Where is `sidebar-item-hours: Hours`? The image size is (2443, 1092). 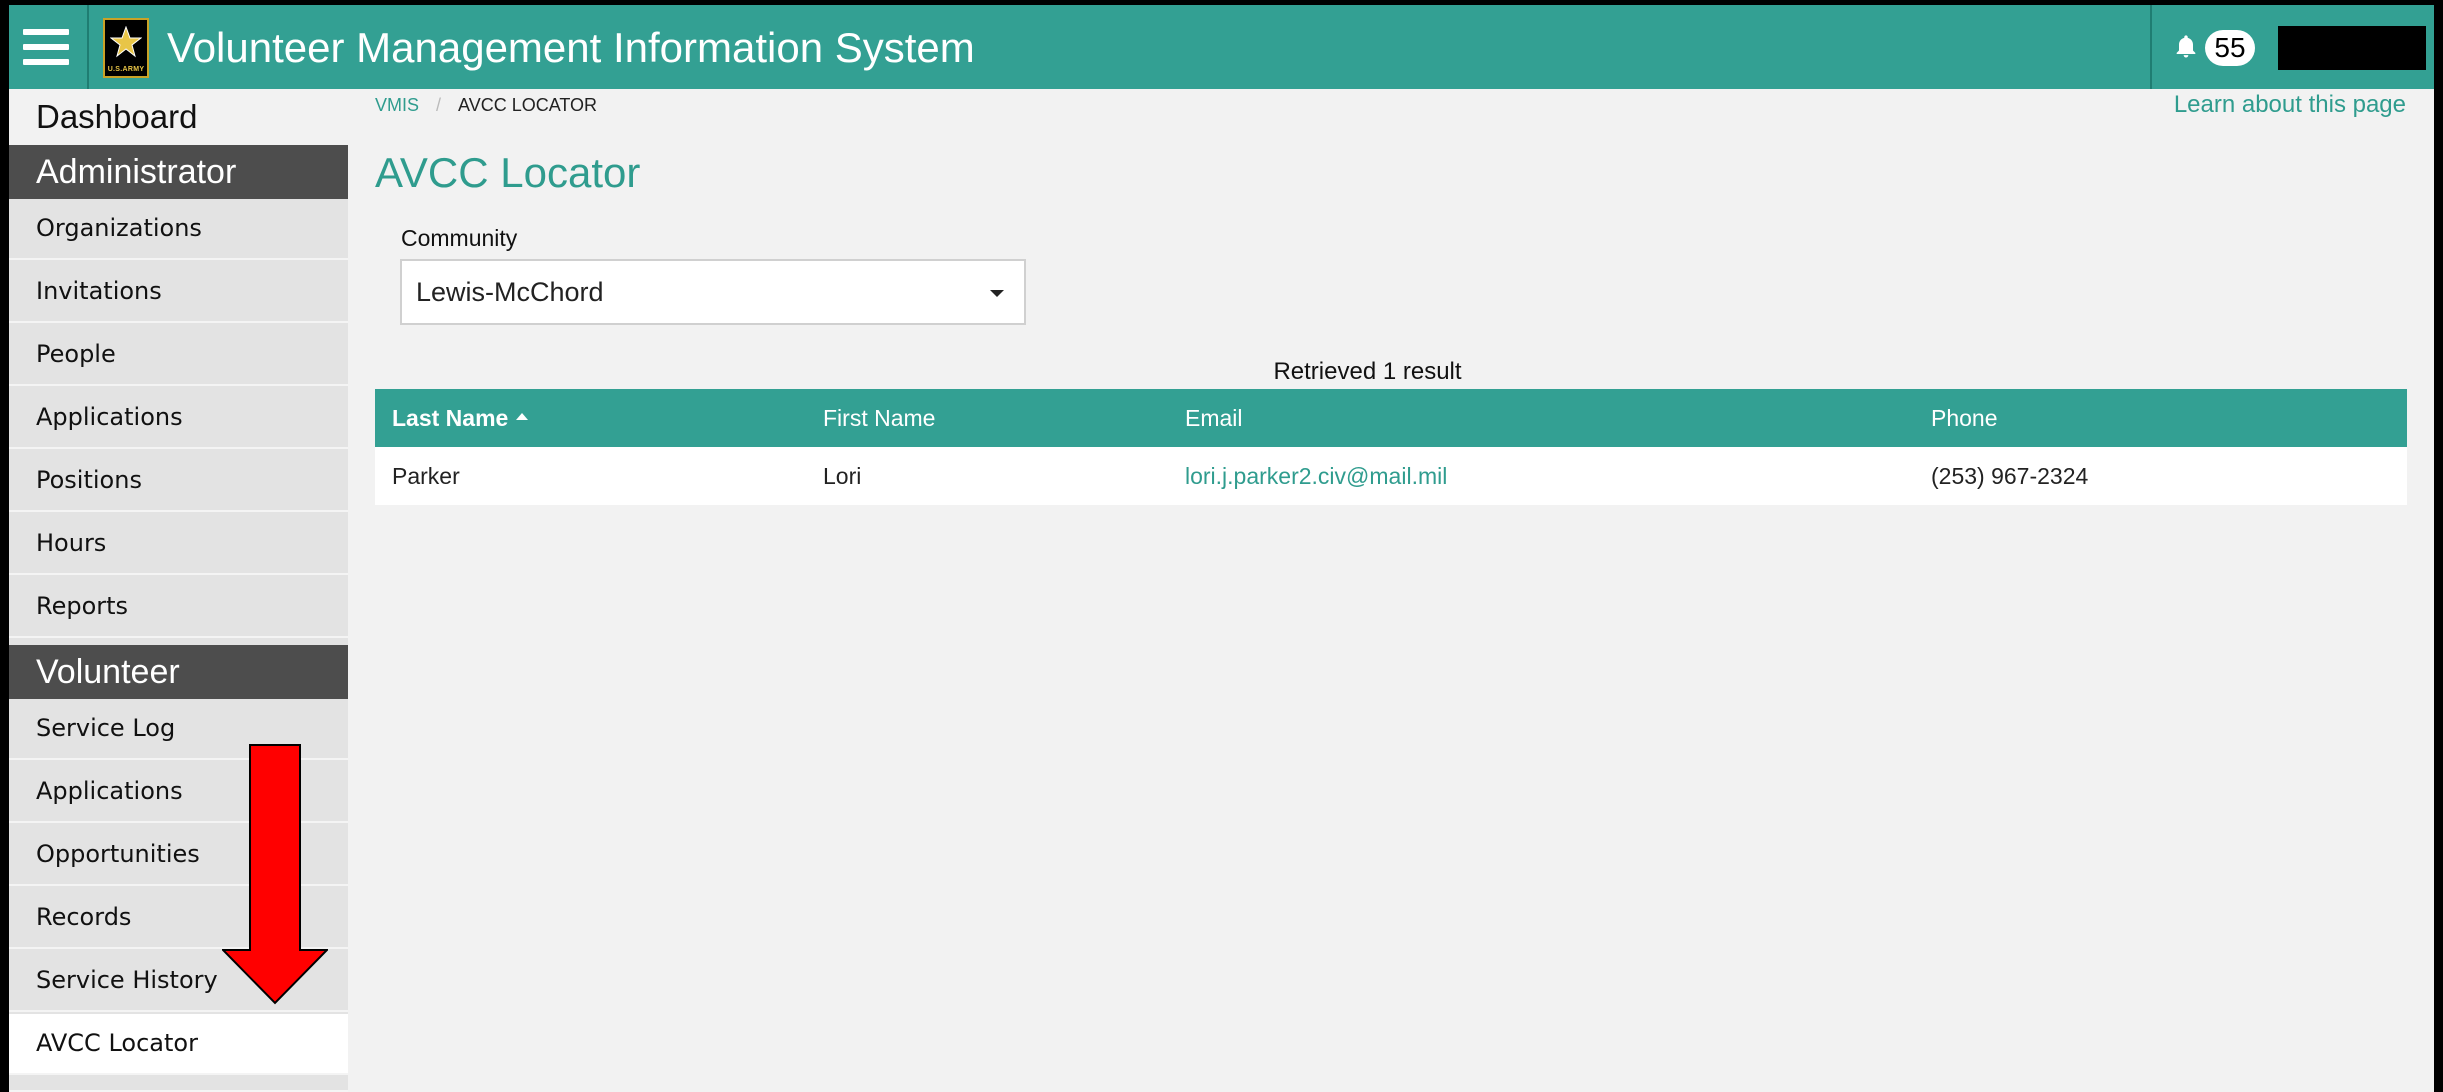
sidebar-item-hours: Hours is located at coordinates (178, 544).